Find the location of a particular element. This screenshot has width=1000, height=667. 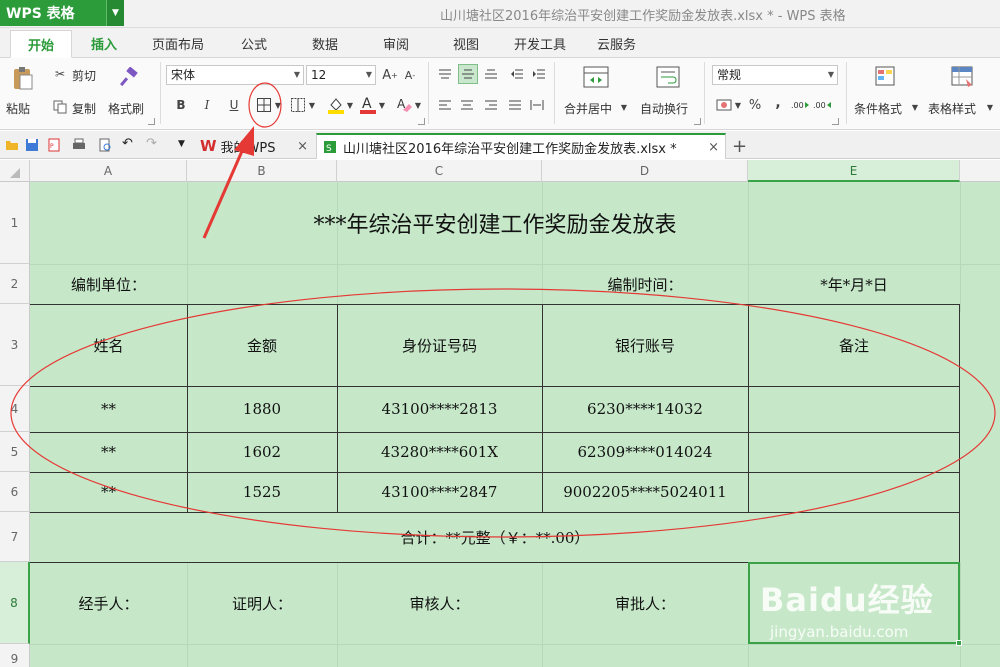

row-header-9: 9 is located at coordinates (15, 655).